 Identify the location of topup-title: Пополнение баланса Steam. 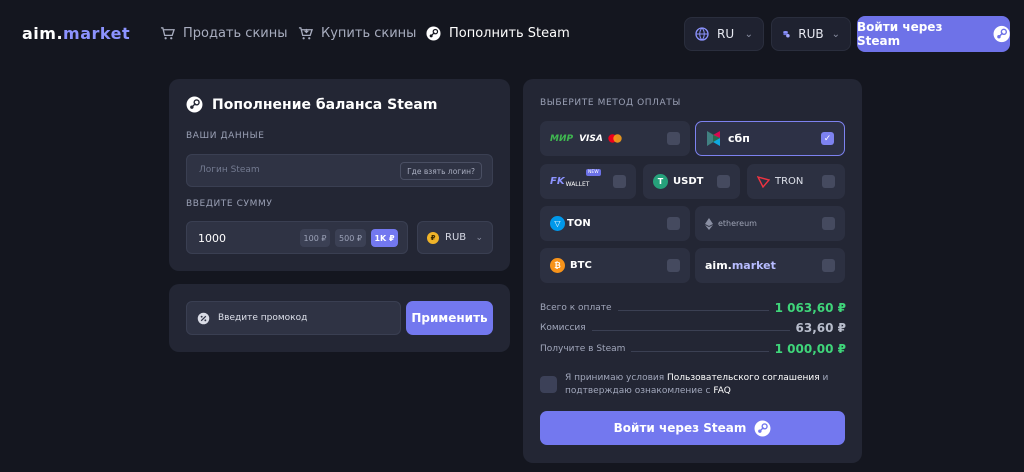
(311, 104).